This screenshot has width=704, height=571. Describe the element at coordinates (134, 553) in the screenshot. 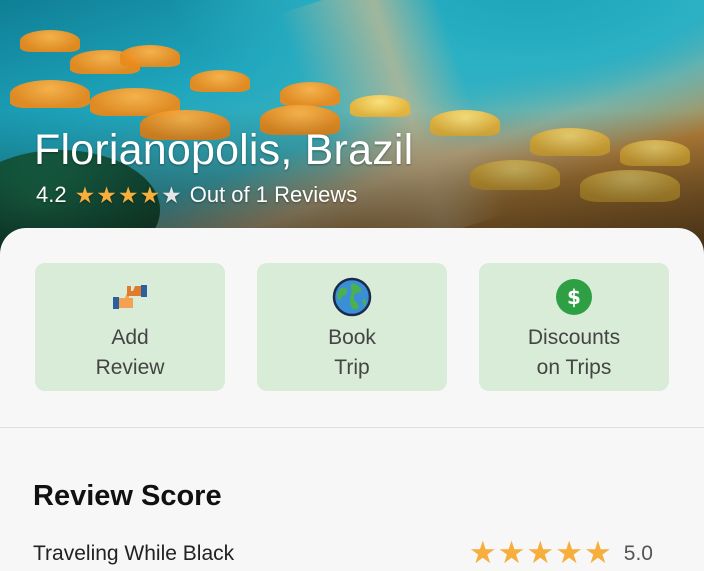

I see `score-category: Traveling While Black` at that location.